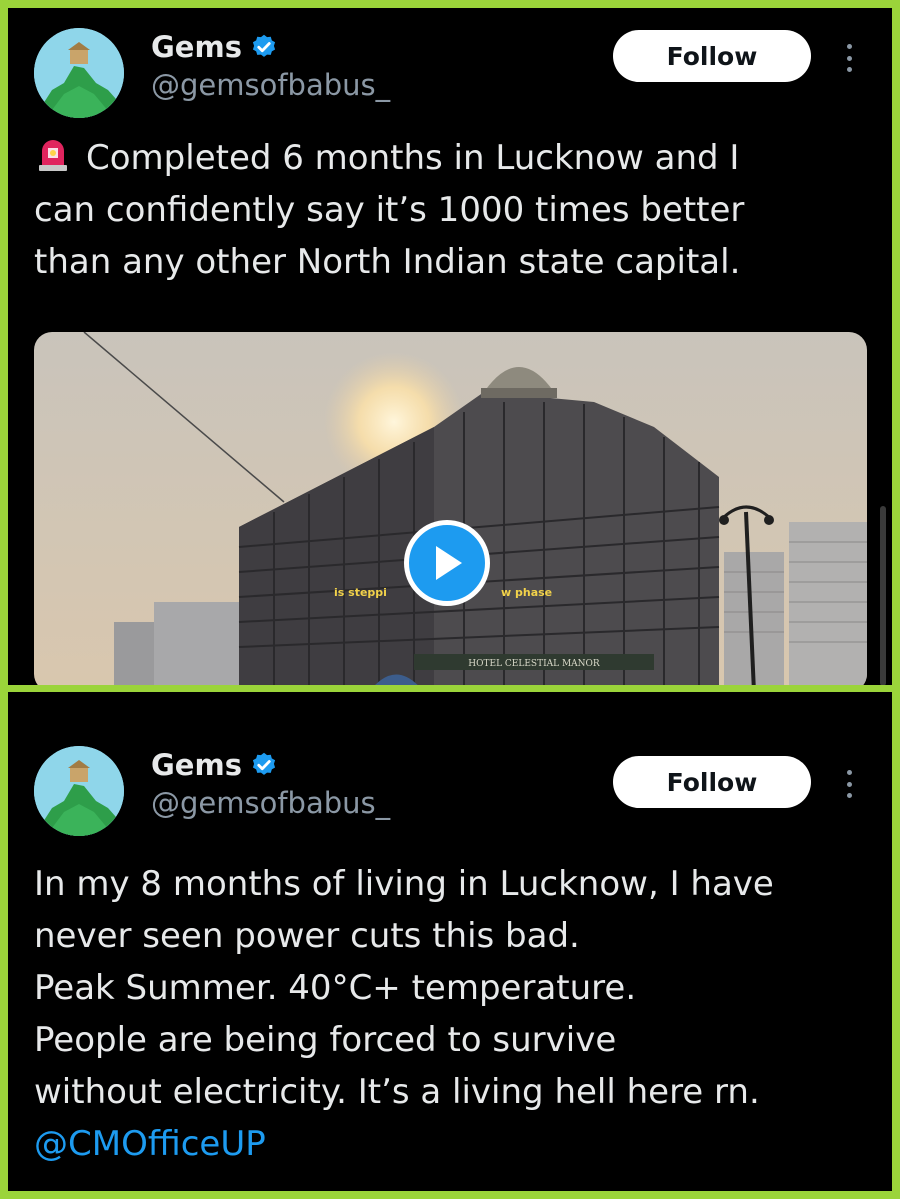 The image size is (900, 1199). I want to click on play-button, so click(447, 563).